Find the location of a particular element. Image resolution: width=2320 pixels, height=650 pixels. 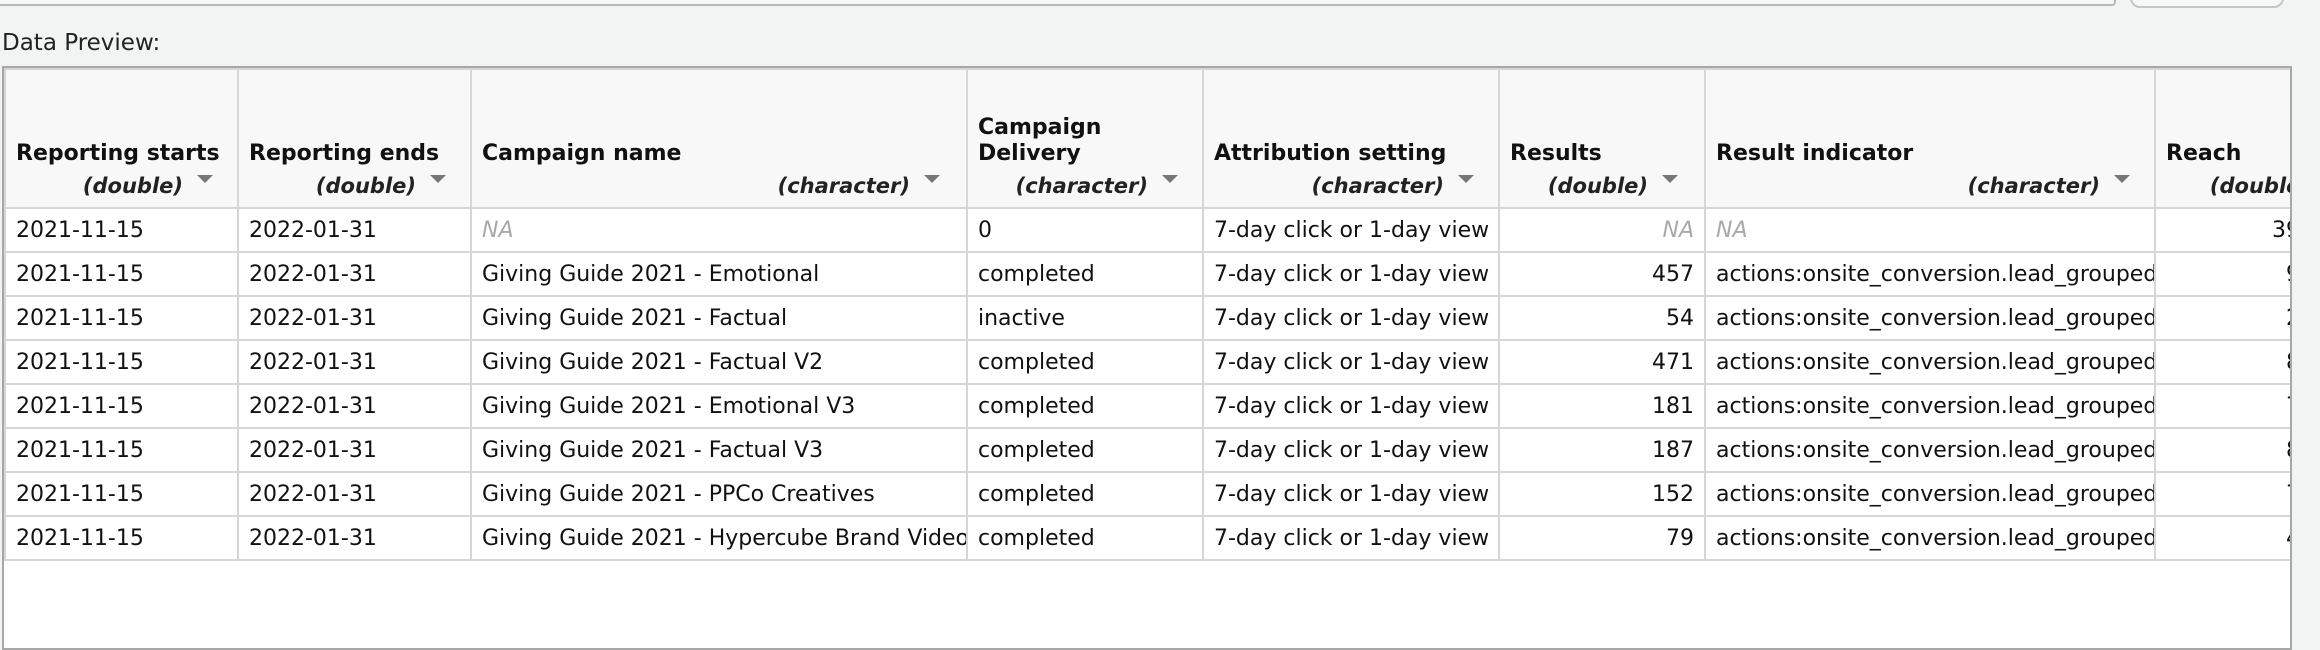

table-cell: 0 is located at coordinates (1085, 230).